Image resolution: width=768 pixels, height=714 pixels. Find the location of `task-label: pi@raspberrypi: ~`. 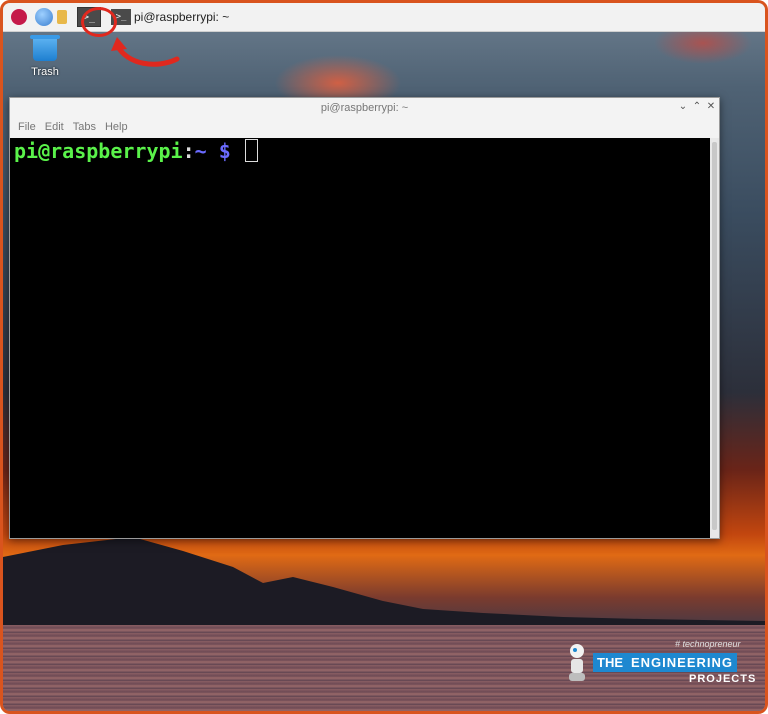

task-label: pi@raspberrypi: ~ is located at coordinates (182, 17).